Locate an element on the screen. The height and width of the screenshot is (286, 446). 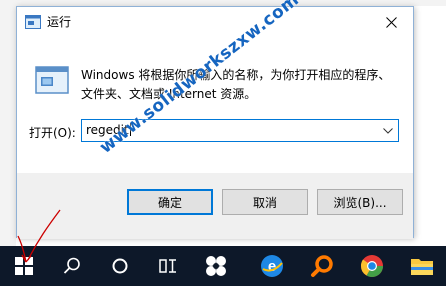
taskbar-app-file-explorer is located at coordinates (422, 266).